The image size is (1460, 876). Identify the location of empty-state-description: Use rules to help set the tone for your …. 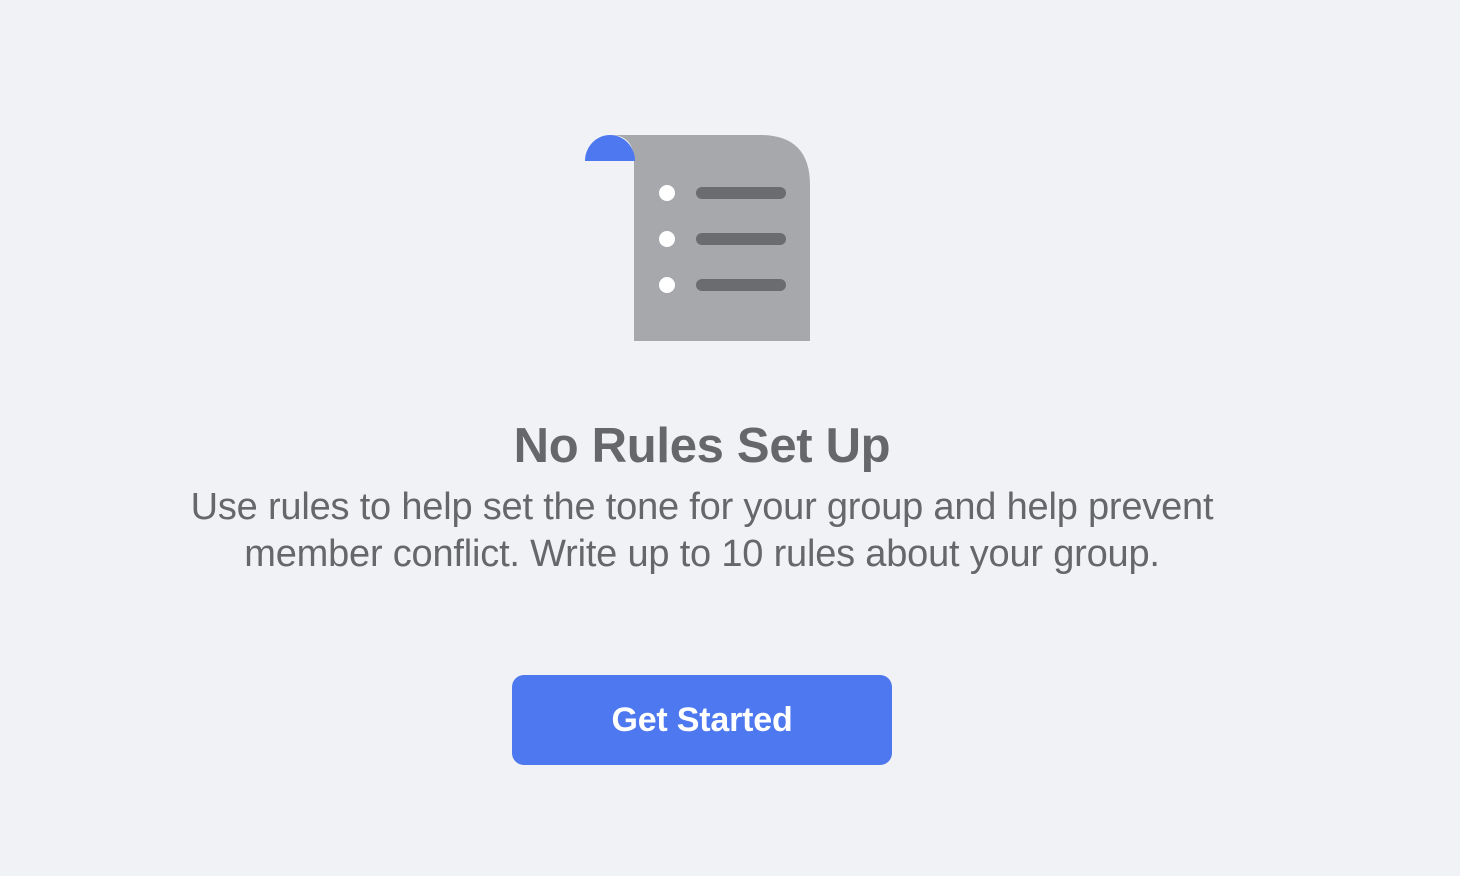
(702, 530).